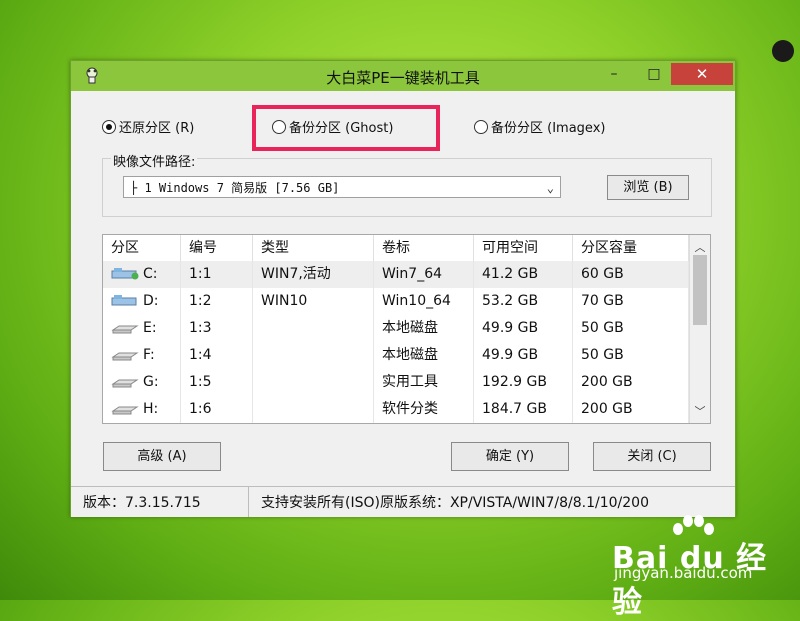 The height and width of the screenshot is (621, 800). Describe the element at coordinates (157, 128) in the screenshot. I see `restore-label: 还原分区 (R)` at that location.